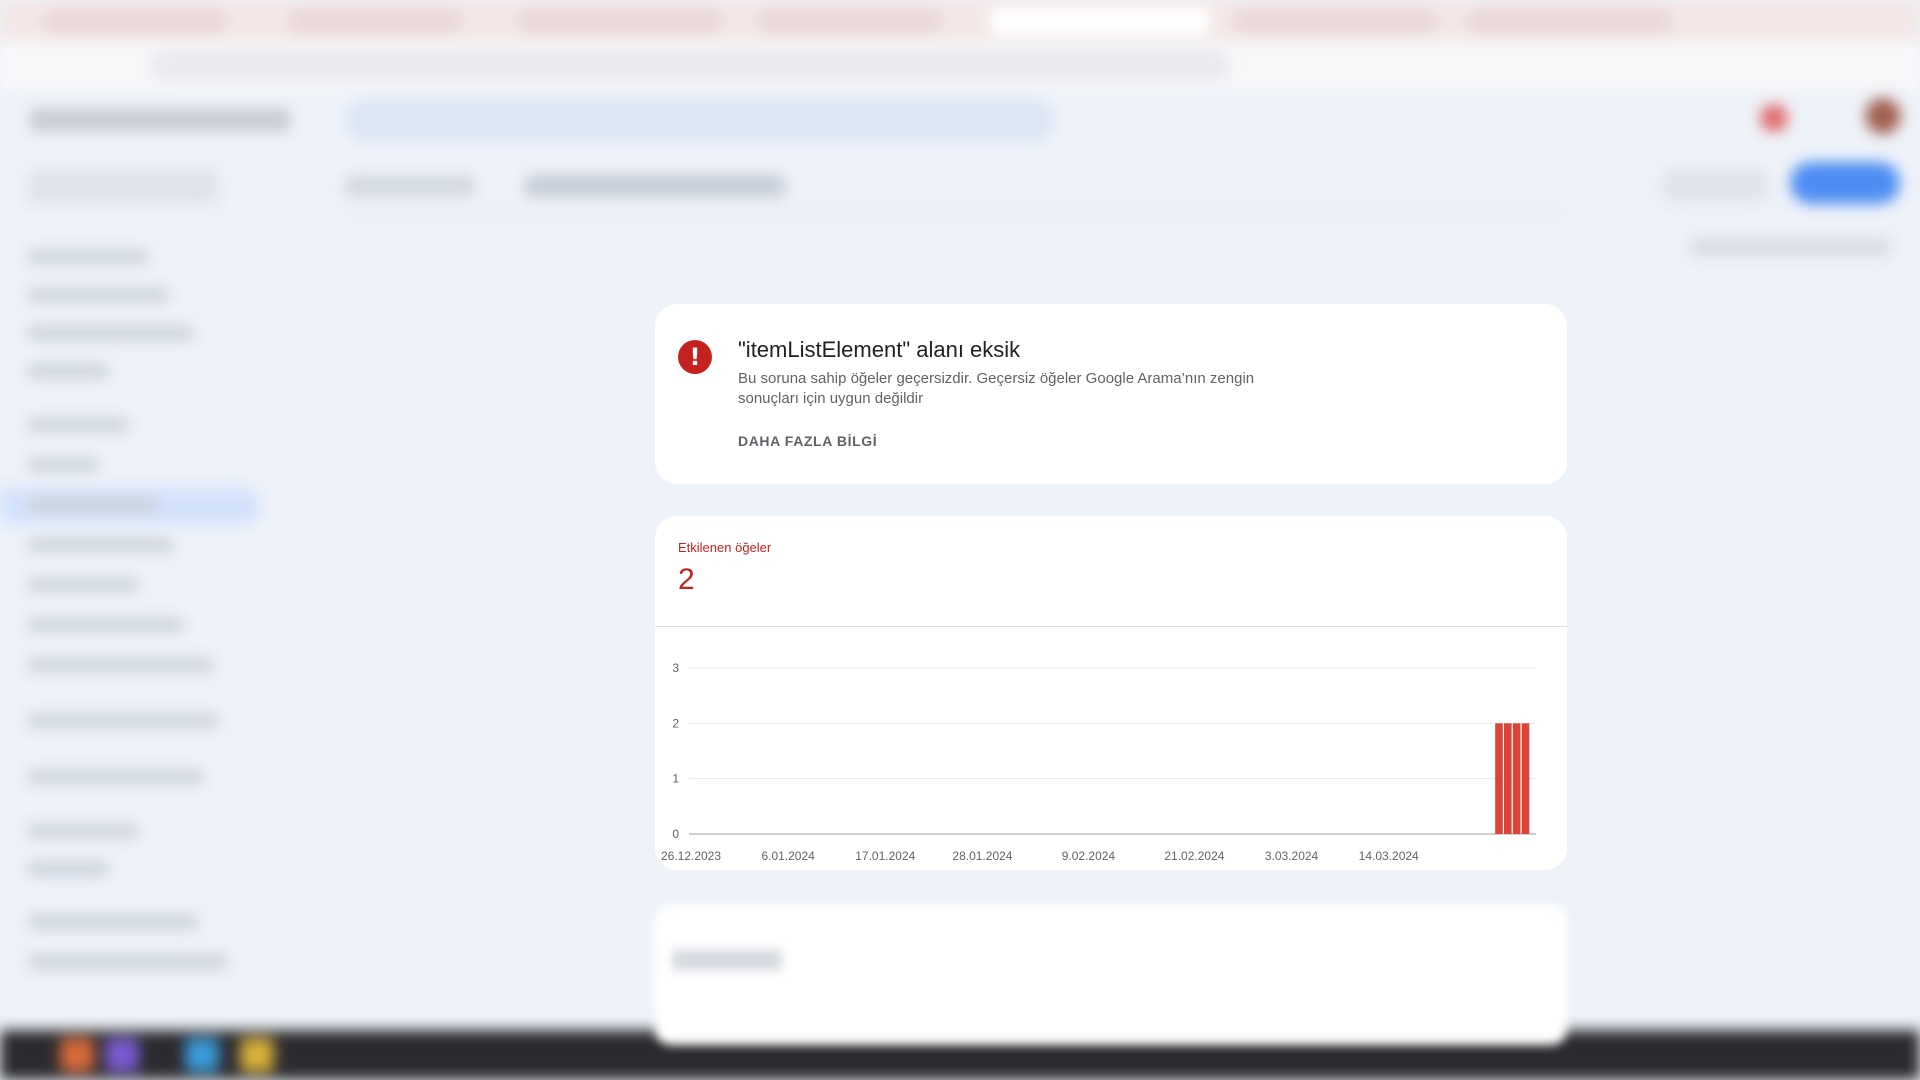 The height and width of the screenshot is (1080, 1920). Describe the element at coordinates (410, 186) in the screenshot. I see `breadcrumb` at that location.